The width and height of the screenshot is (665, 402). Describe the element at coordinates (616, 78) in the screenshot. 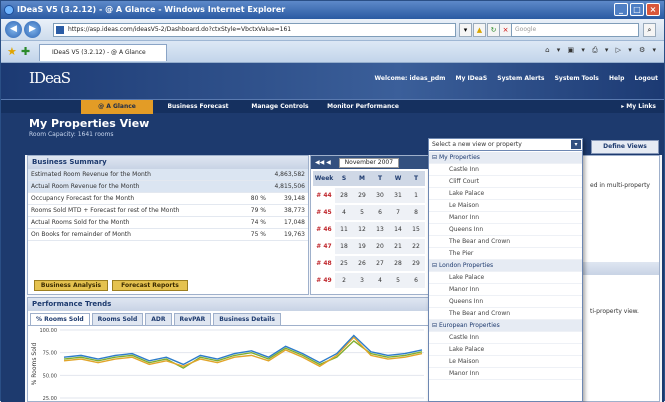

I see `link-help: Help` at that location.